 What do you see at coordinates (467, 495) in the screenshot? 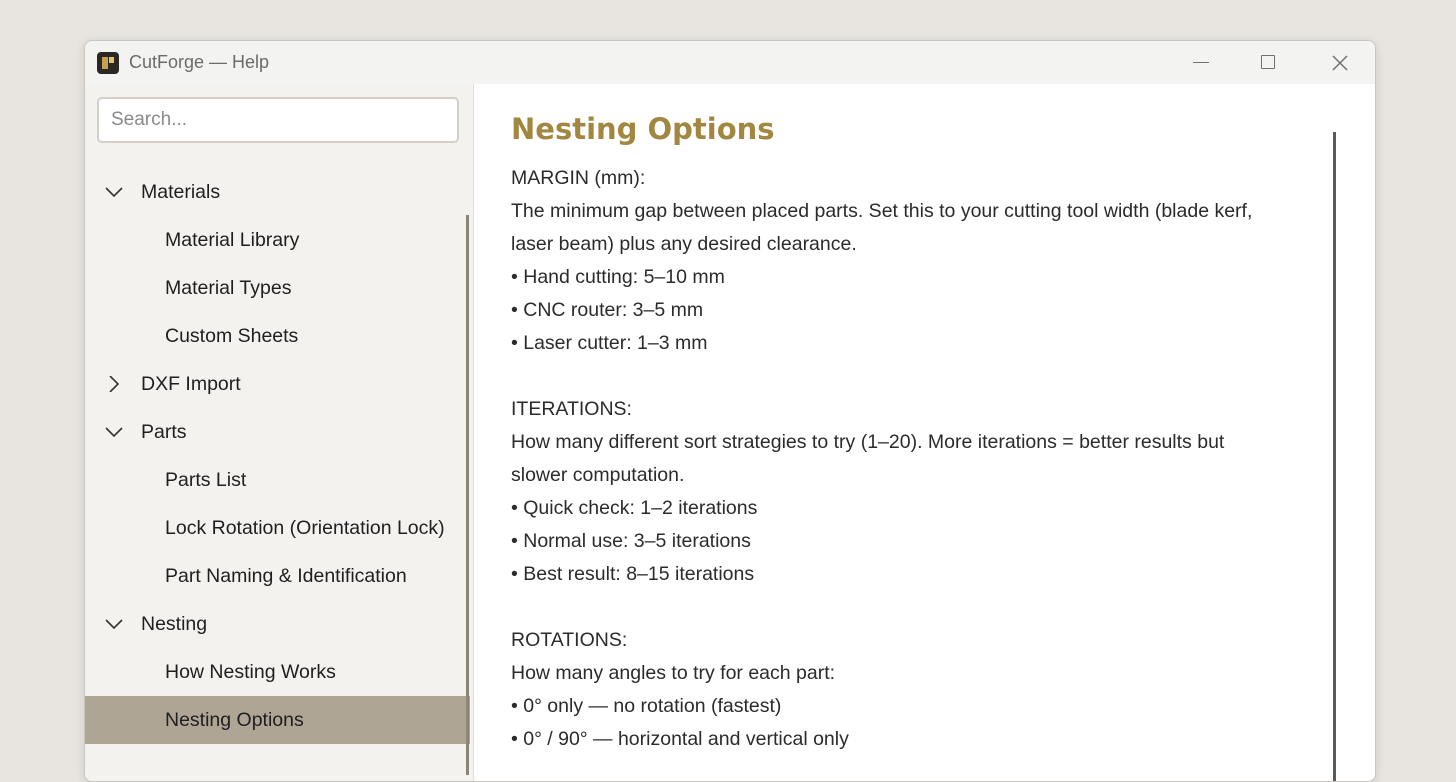
I see `sidebar-scrollbar` at bounding box center [467, 495].